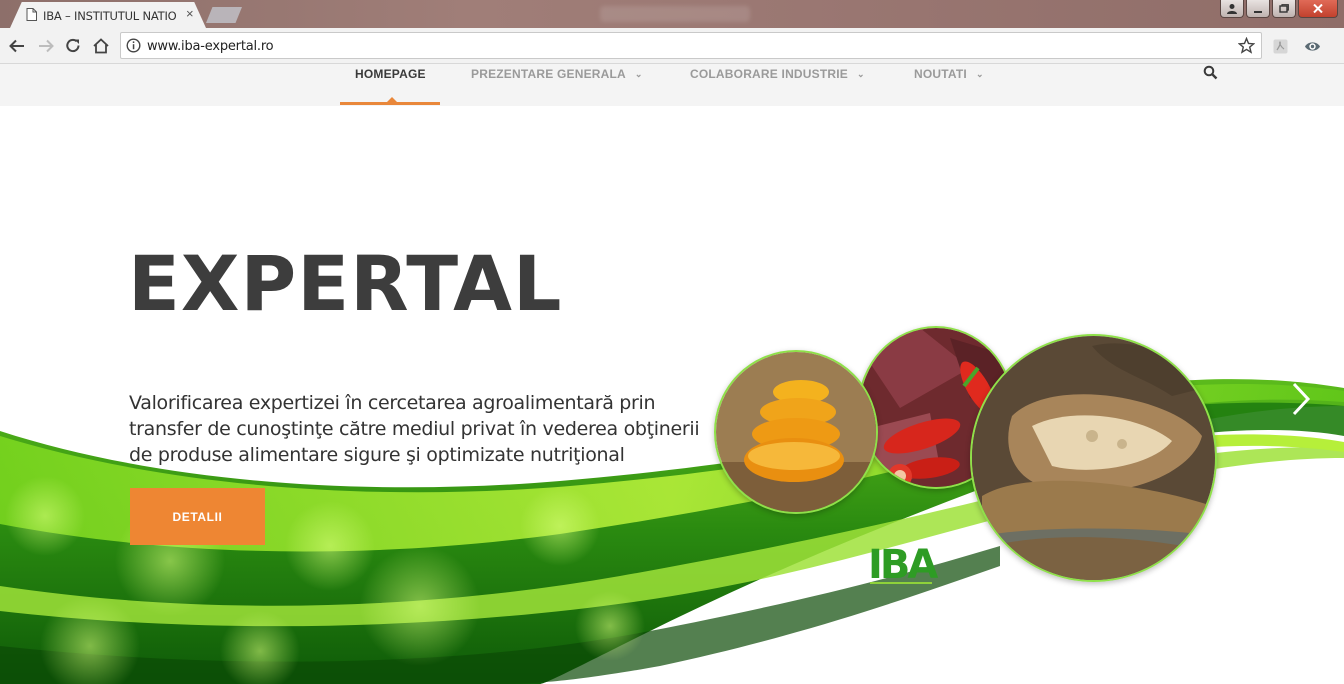  I want to click on hero-title: EXPERTAL, so click(345, 283).